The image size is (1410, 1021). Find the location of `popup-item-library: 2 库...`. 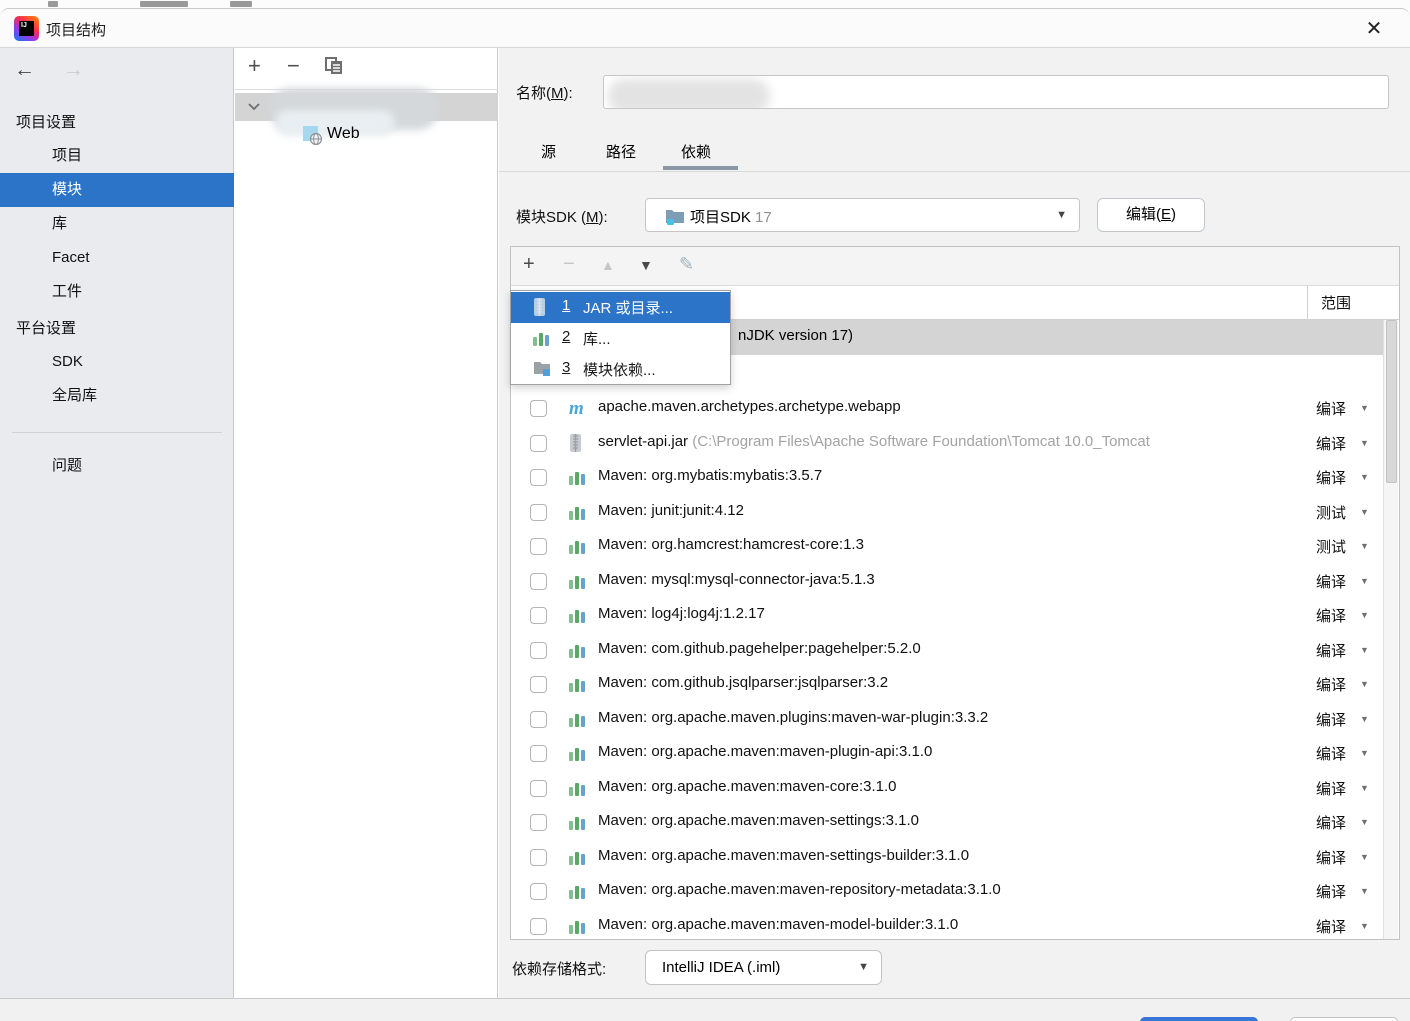

popup-item-library: 2 库... is located at coordinates (620, 338).